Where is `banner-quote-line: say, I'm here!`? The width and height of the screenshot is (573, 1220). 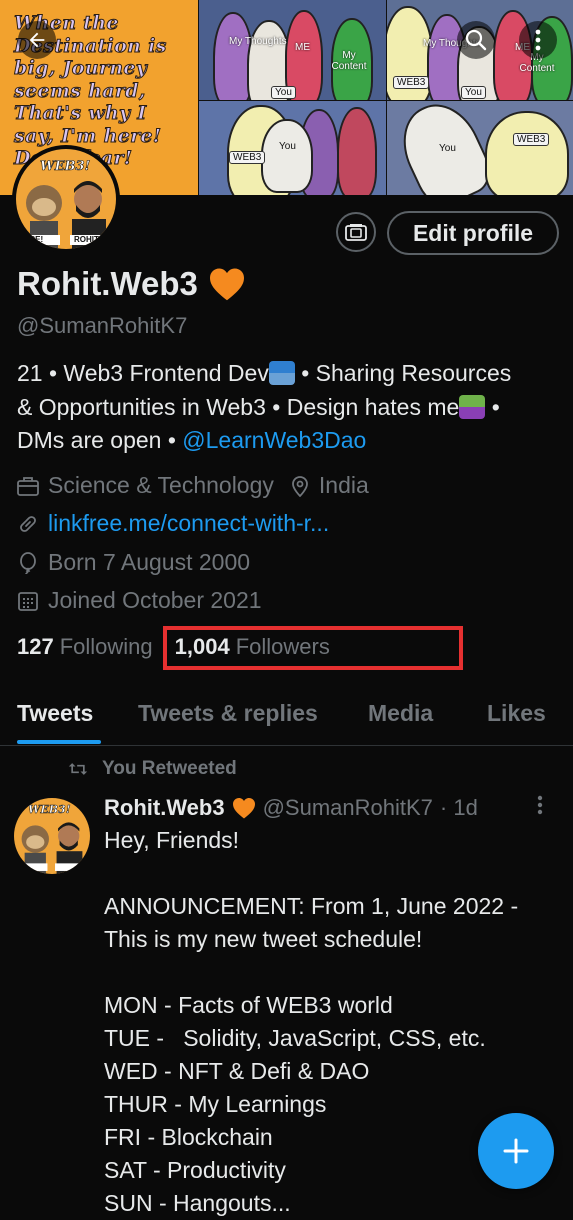 banner-quote-line: say, I'm here! is located at coordinates (88, 135).